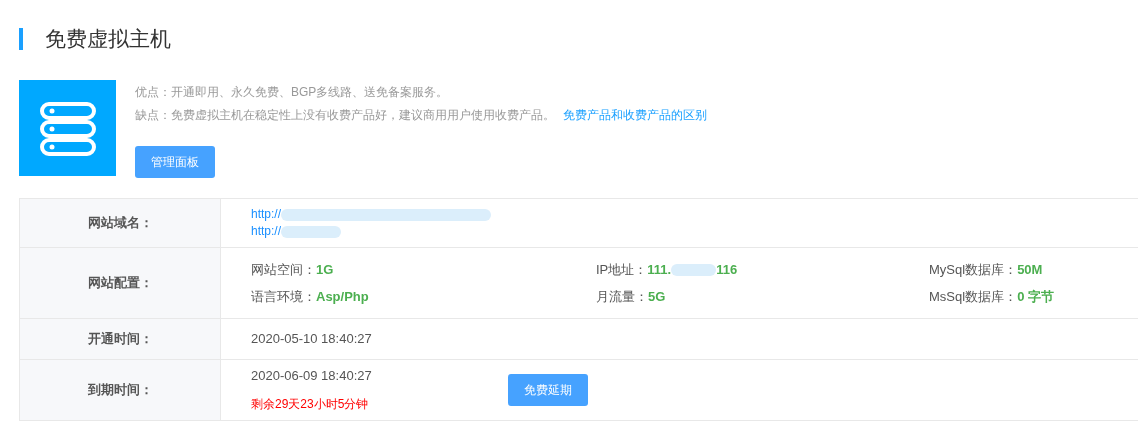  Describe the element at coordinates (659, 269) in the screenshot. I see `config-value: 111.` at that location.